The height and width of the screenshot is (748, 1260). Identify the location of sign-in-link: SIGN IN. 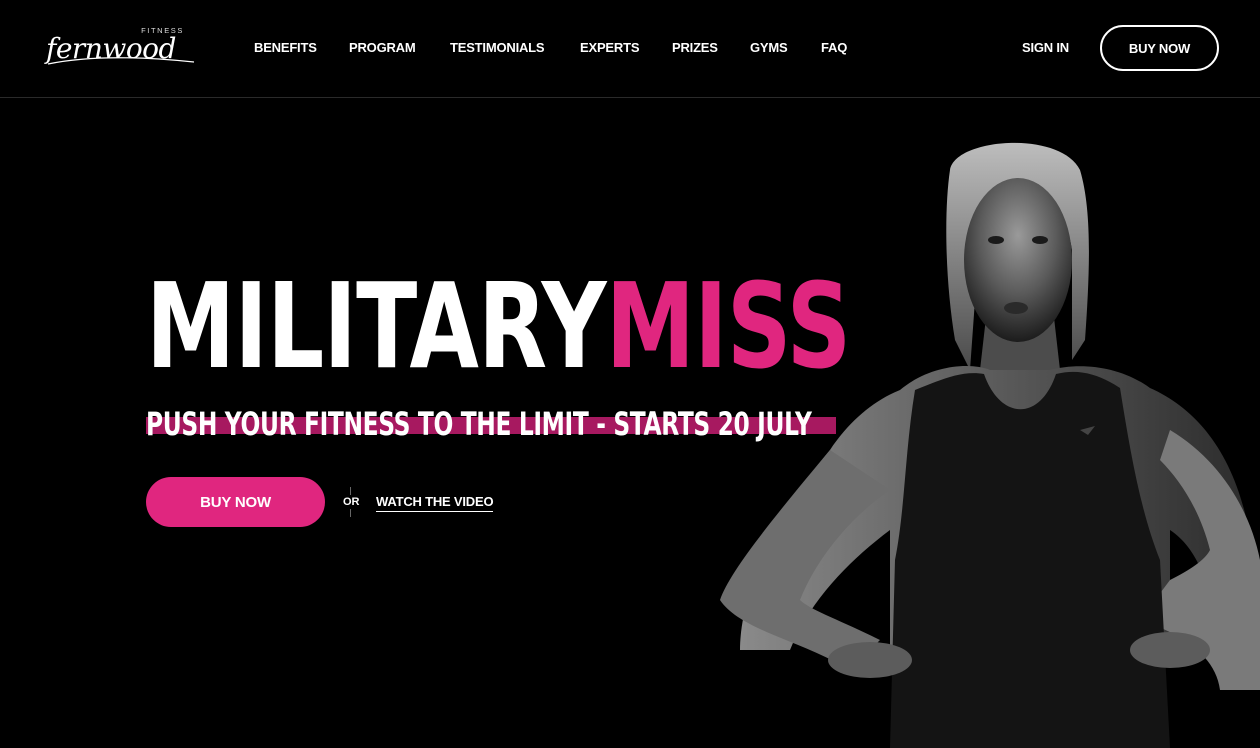
(1045, 47).